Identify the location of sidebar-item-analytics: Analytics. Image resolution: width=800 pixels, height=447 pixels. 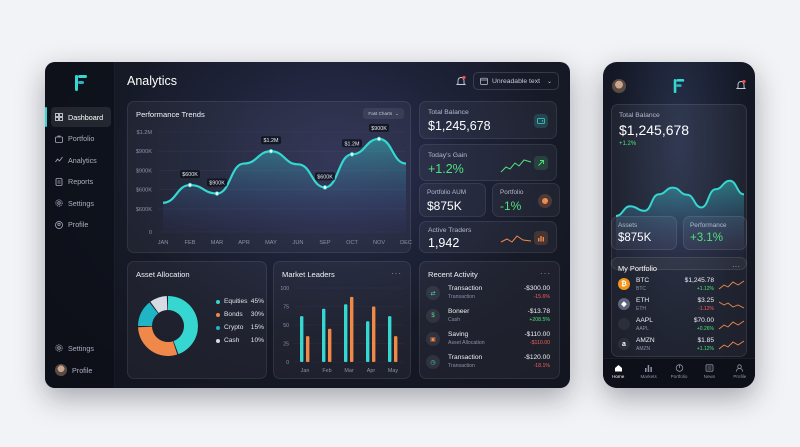
(81, 160).